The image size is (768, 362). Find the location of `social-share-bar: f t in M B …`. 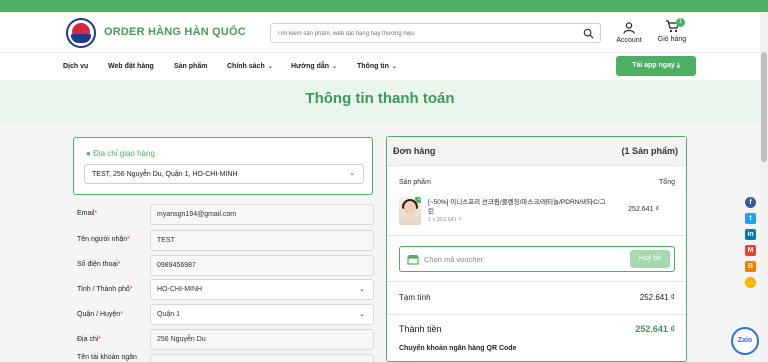

social-share-bar: f t in M B … is located at coordinates (752, 245).